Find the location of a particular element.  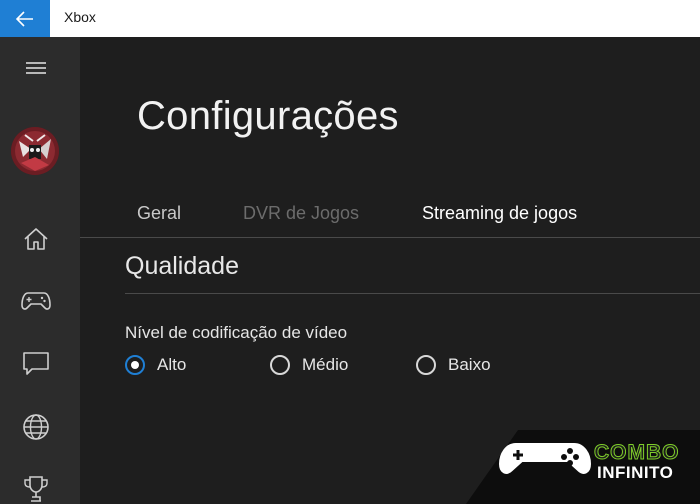

gamepad-icon is located at coordinates (36, 301).